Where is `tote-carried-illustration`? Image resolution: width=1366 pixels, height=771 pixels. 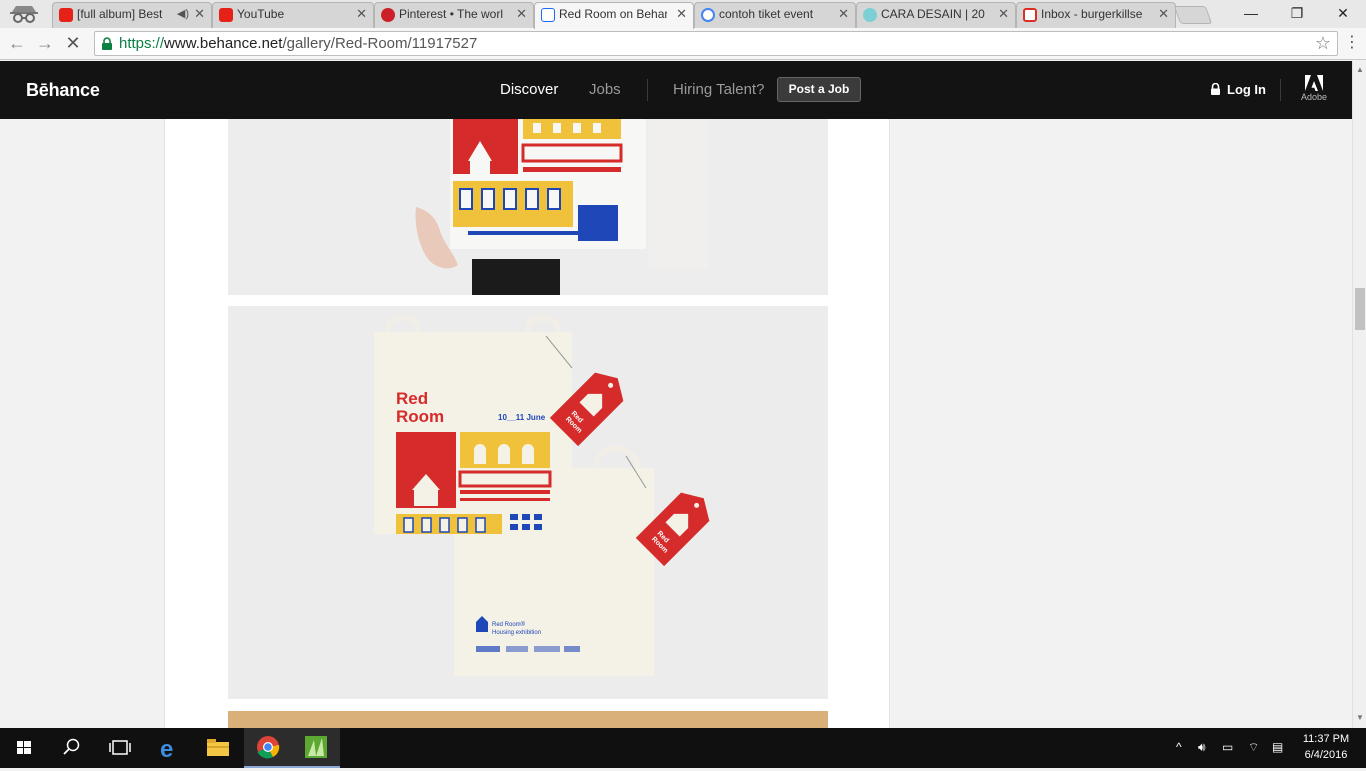
tote-carried-illustration is located at coordinates (528, 207).